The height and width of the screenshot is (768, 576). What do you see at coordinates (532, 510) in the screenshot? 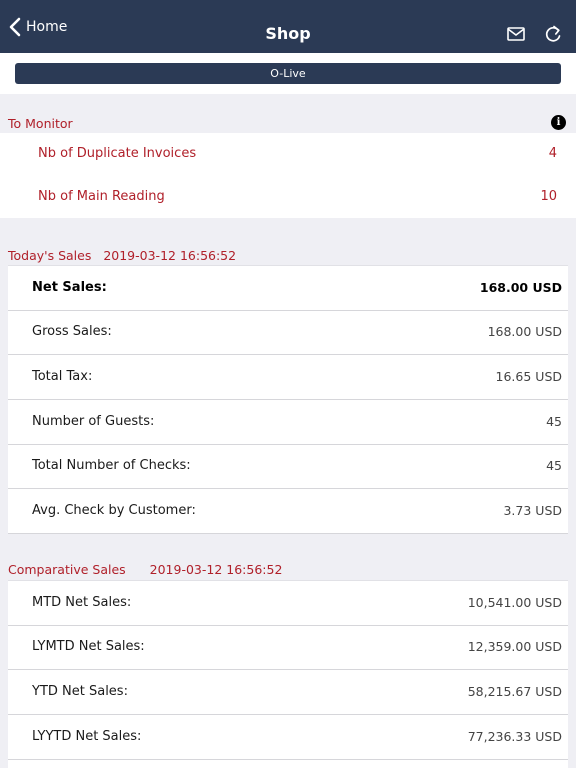
I see `row-value: 3.73 USD` at bounding box center [532, 510].